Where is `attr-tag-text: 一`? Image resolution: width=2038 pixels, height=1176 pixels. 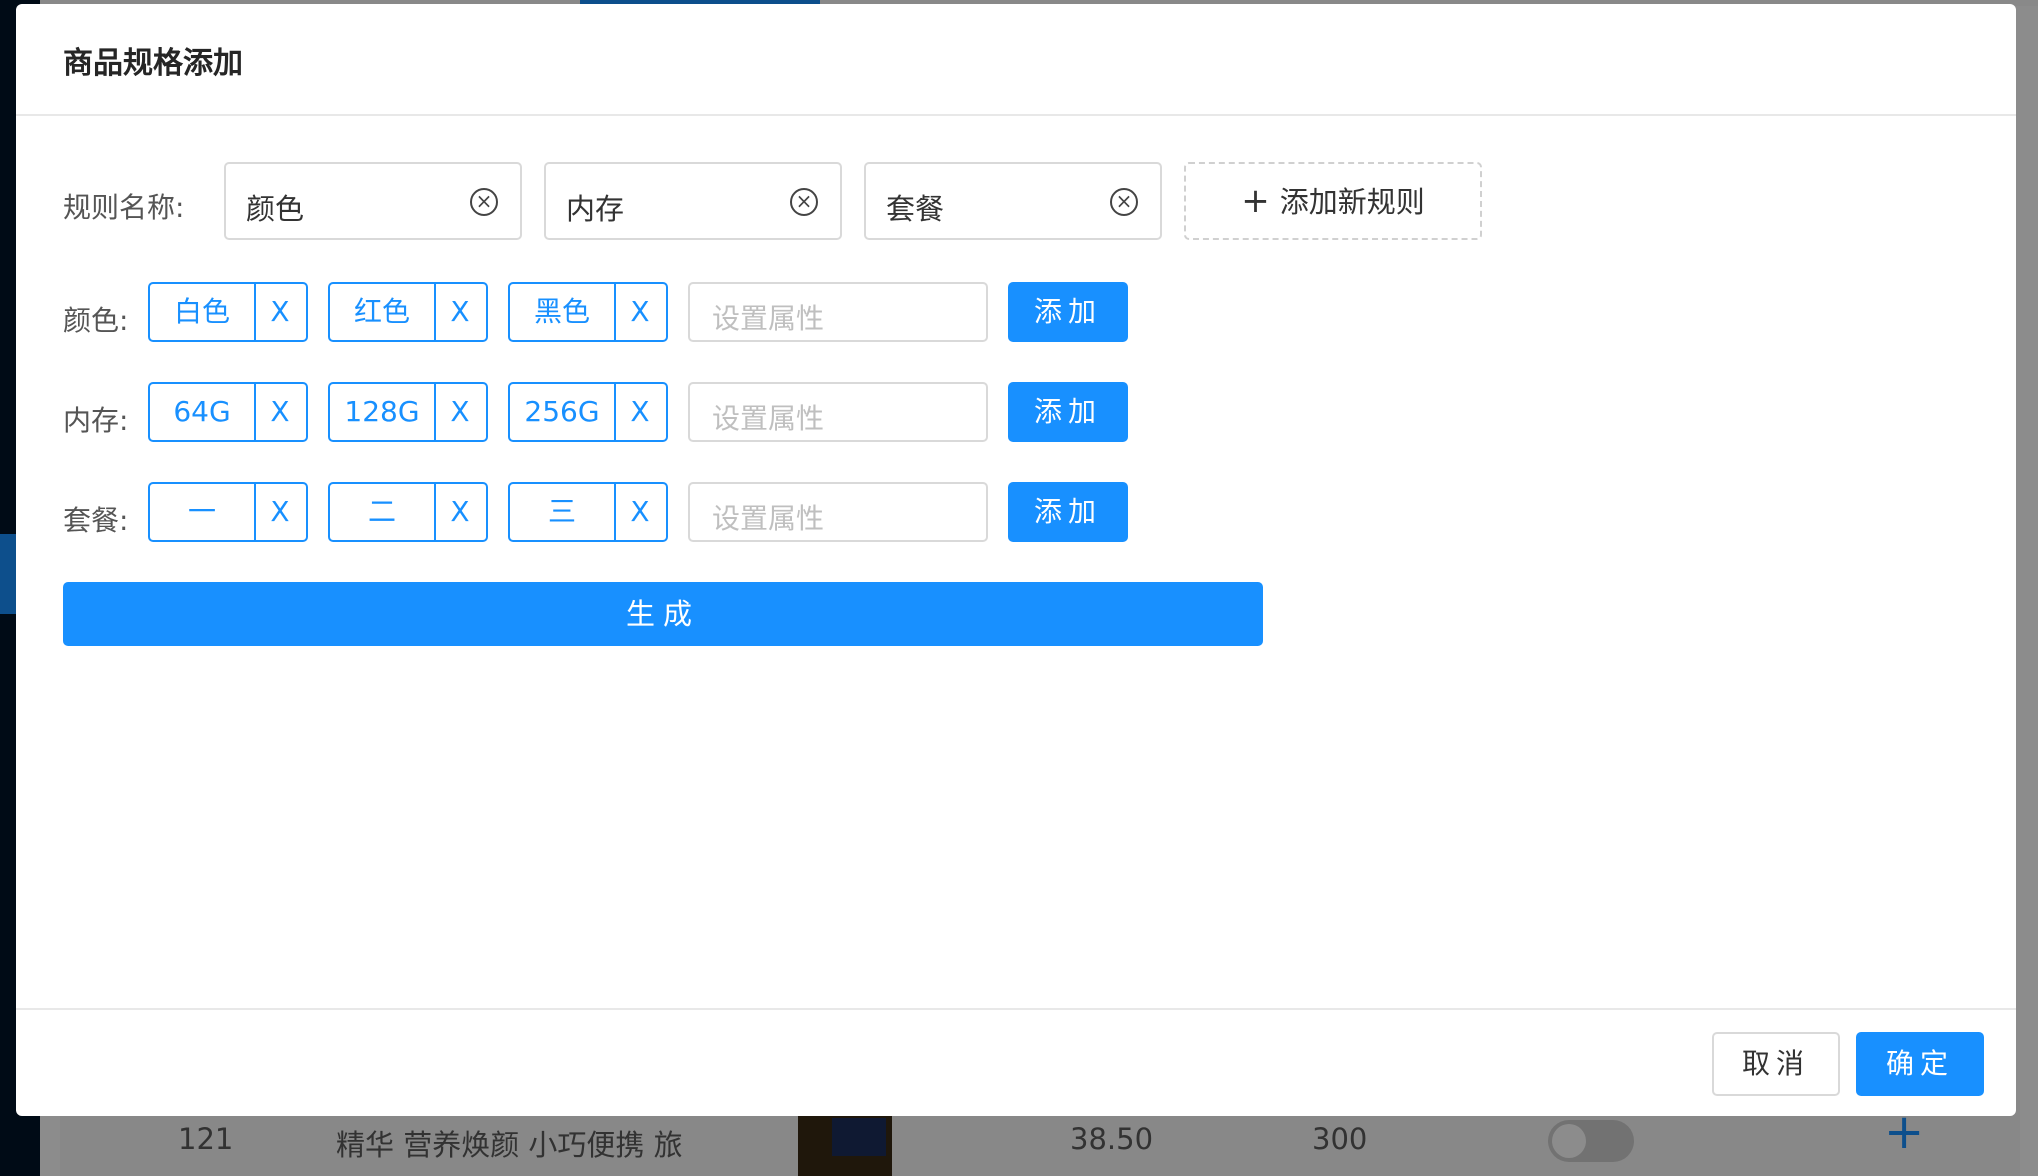
attr-tag-text: 一 is located at coordinates (203, 512).